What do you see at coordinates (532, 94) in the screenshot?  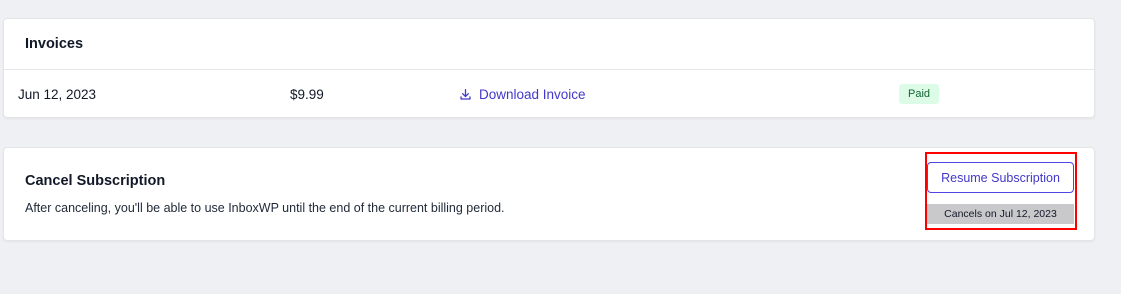 I see `download-invoice-label: Download Invoice` at bounding box center [532, 94].